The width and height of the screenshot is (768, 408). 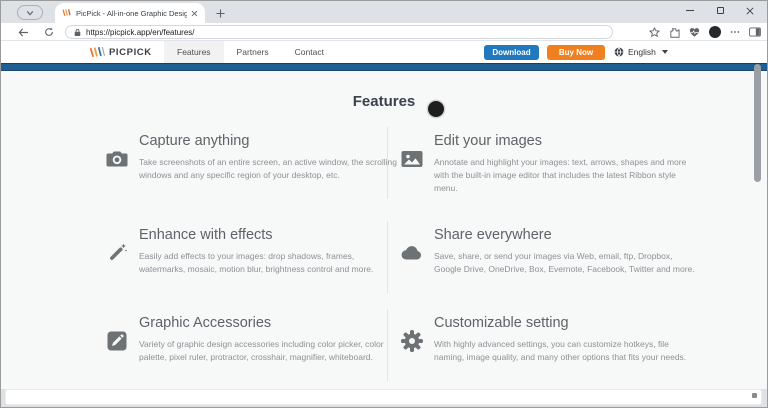 I want to click on download-button: Download, so click(x=511, y=52).